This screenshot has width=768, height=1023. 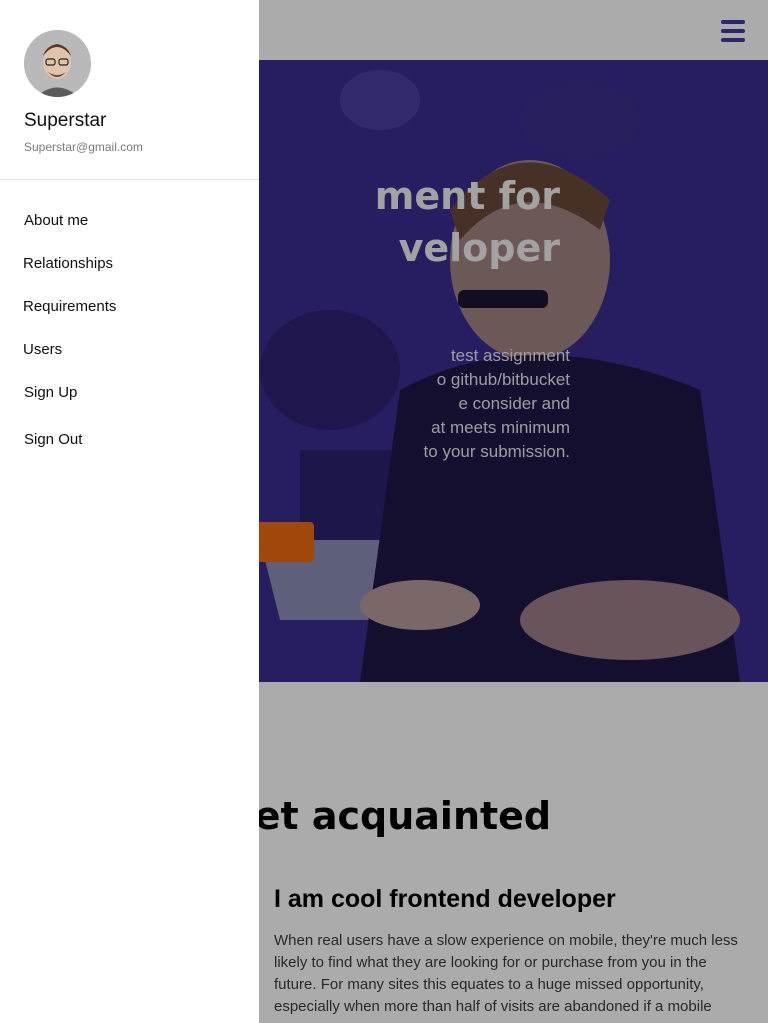 What do you see at coordinates (42, 349) in the screenshot?
I see `menu-item-users: Users` at bounding box center [42, 349].